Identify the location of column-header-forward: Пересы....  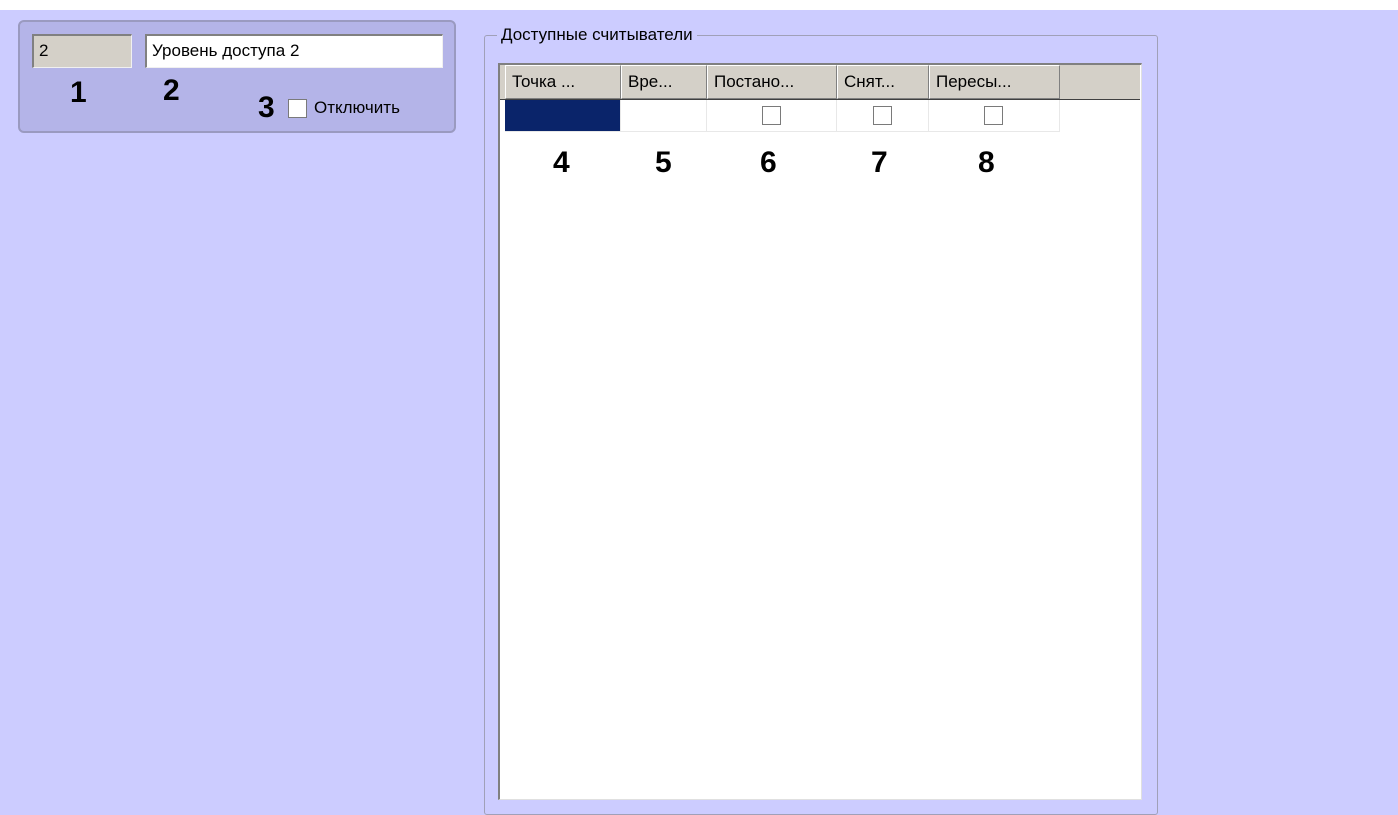
(994, 82).